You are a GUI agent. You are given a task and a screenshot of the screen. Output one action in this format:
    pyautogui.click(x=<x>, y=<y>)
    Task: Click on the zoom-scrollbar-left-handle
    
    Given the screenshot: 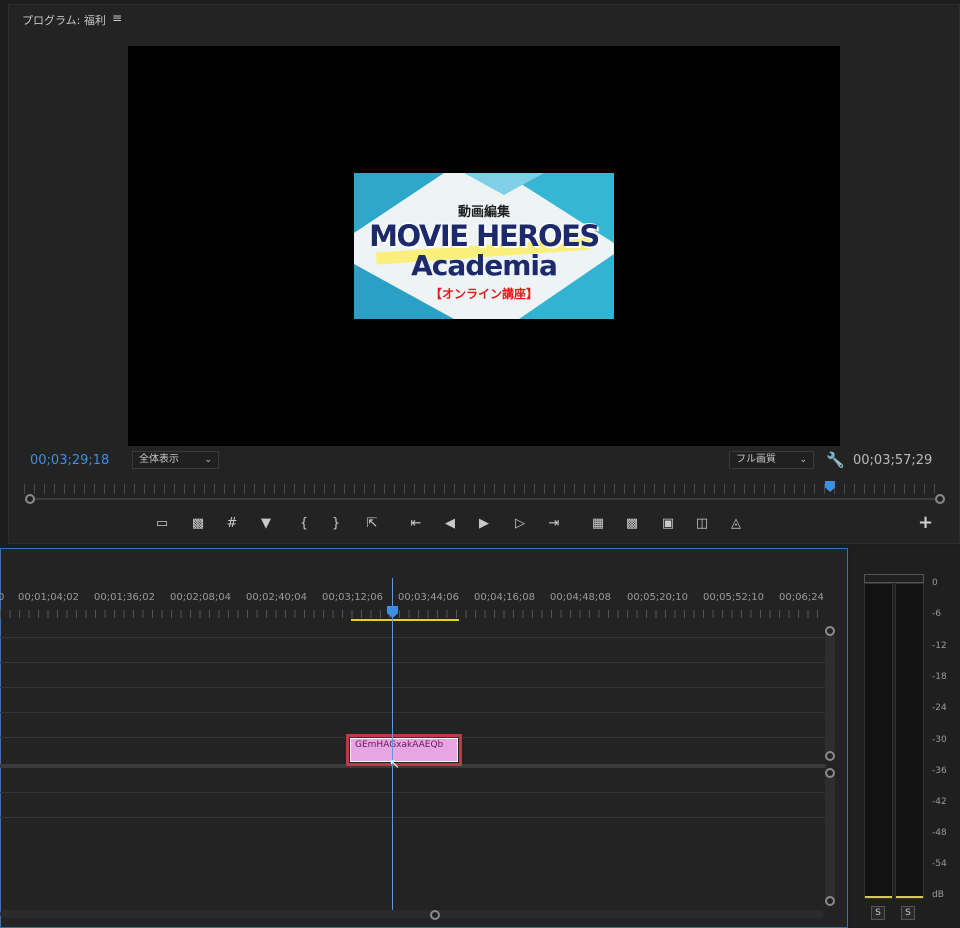 What is the action you would take?
    pyautogui.click(x=30, y=499)
    